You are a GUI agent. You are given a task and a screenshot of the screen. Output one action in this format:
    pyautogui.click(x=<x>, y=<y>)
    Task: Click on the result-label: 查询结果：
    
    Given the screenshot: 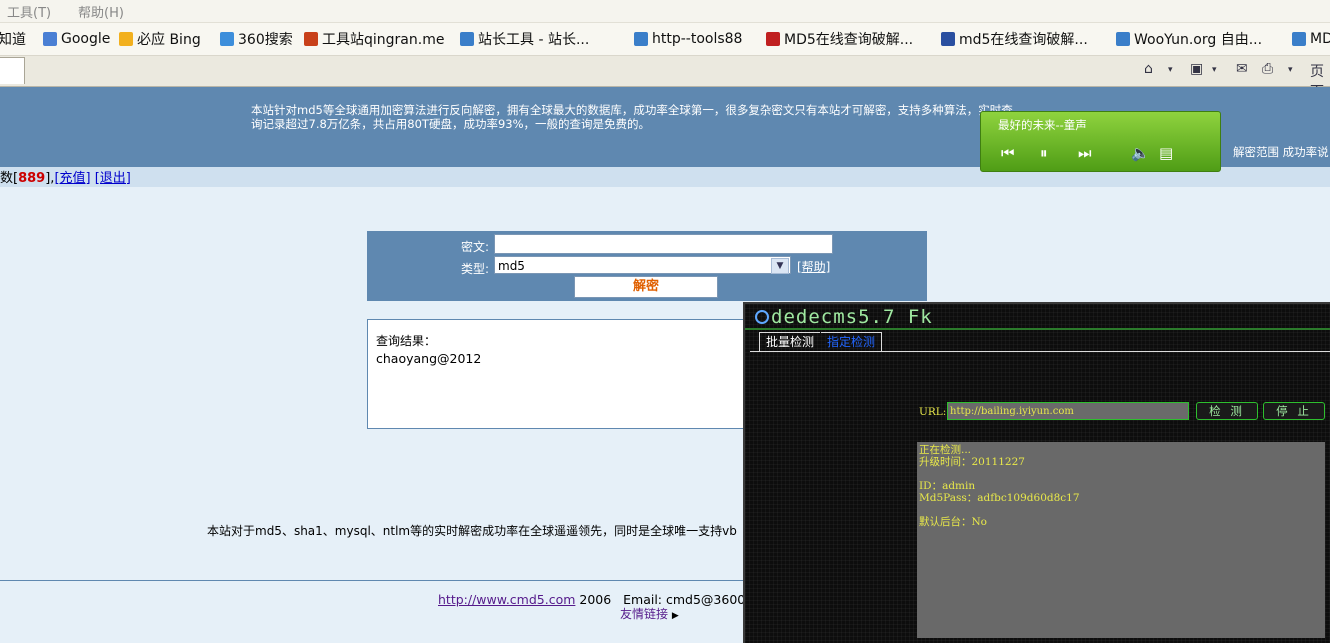 What is the action you would take?
    pyautogui.click(x=406, y=341)
    